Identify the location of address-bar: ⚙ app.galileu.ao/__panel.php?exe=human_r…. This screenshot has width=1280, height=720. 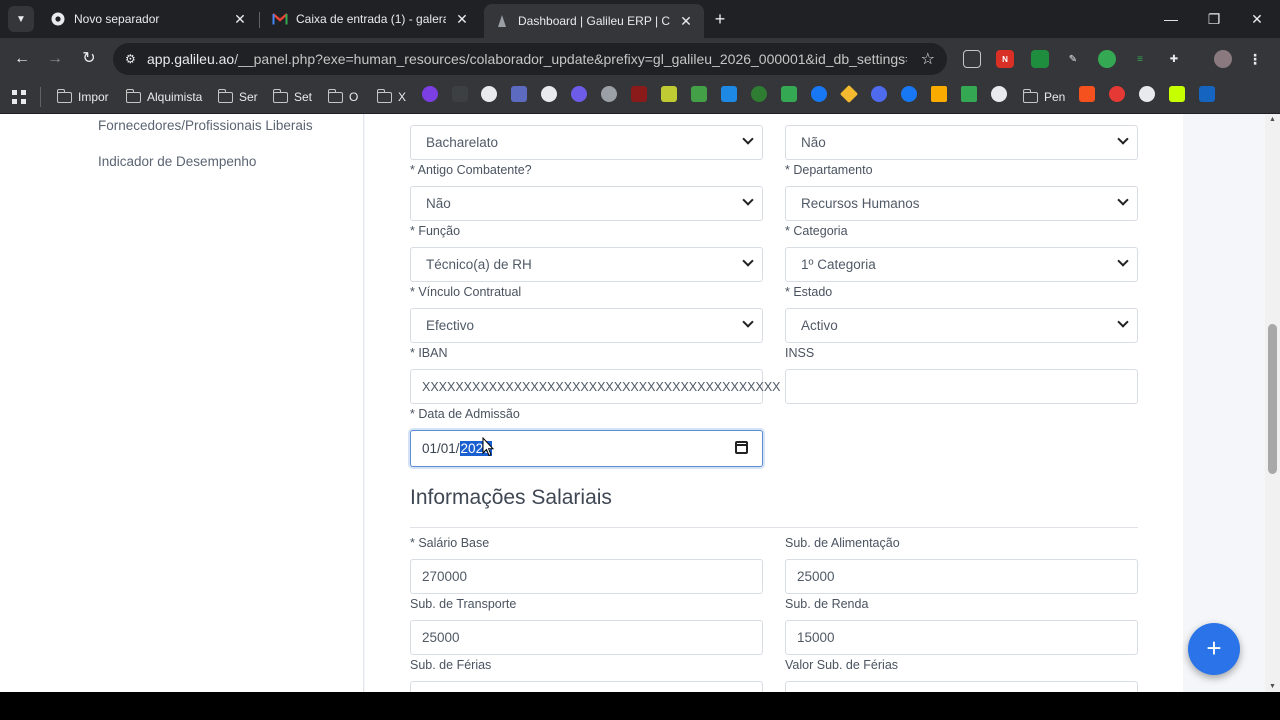
(530, 59).